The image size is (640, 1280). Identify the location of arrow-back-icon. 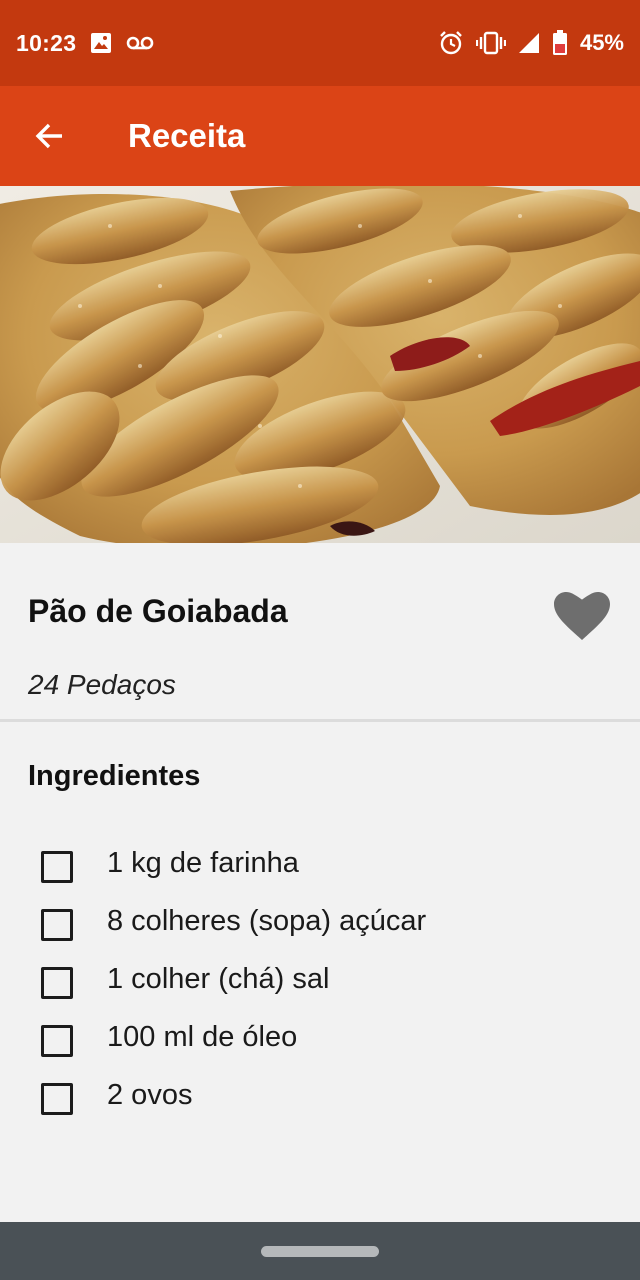
(50, 136).